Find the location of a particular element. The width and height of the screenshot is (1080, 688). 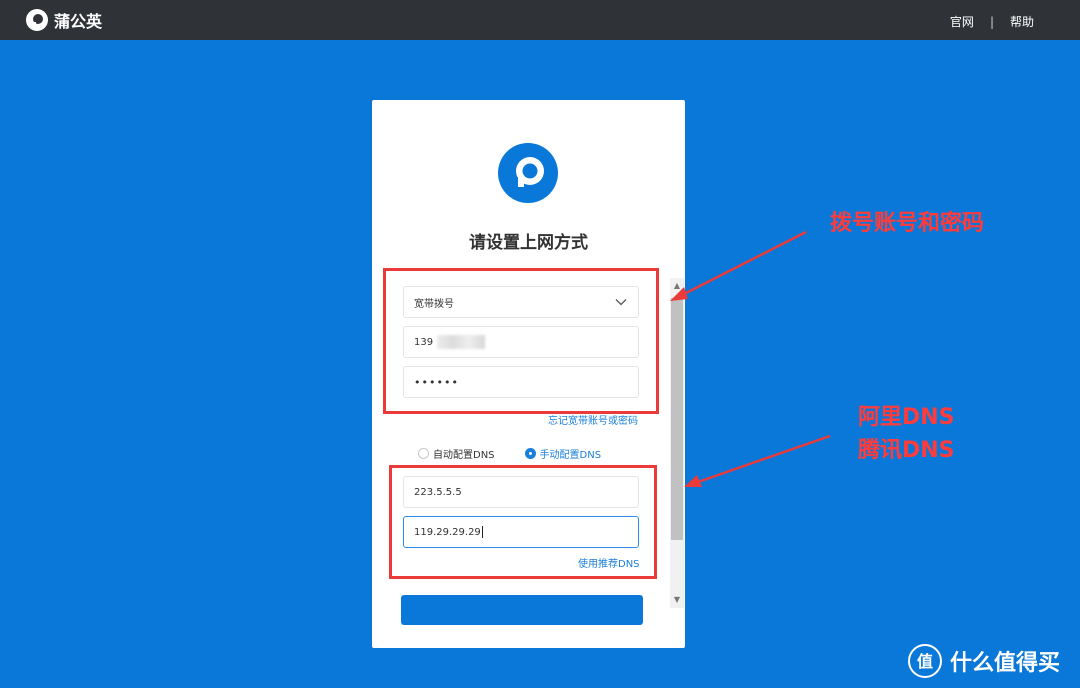

annotation-arrows is located at coordinates (750, 358).